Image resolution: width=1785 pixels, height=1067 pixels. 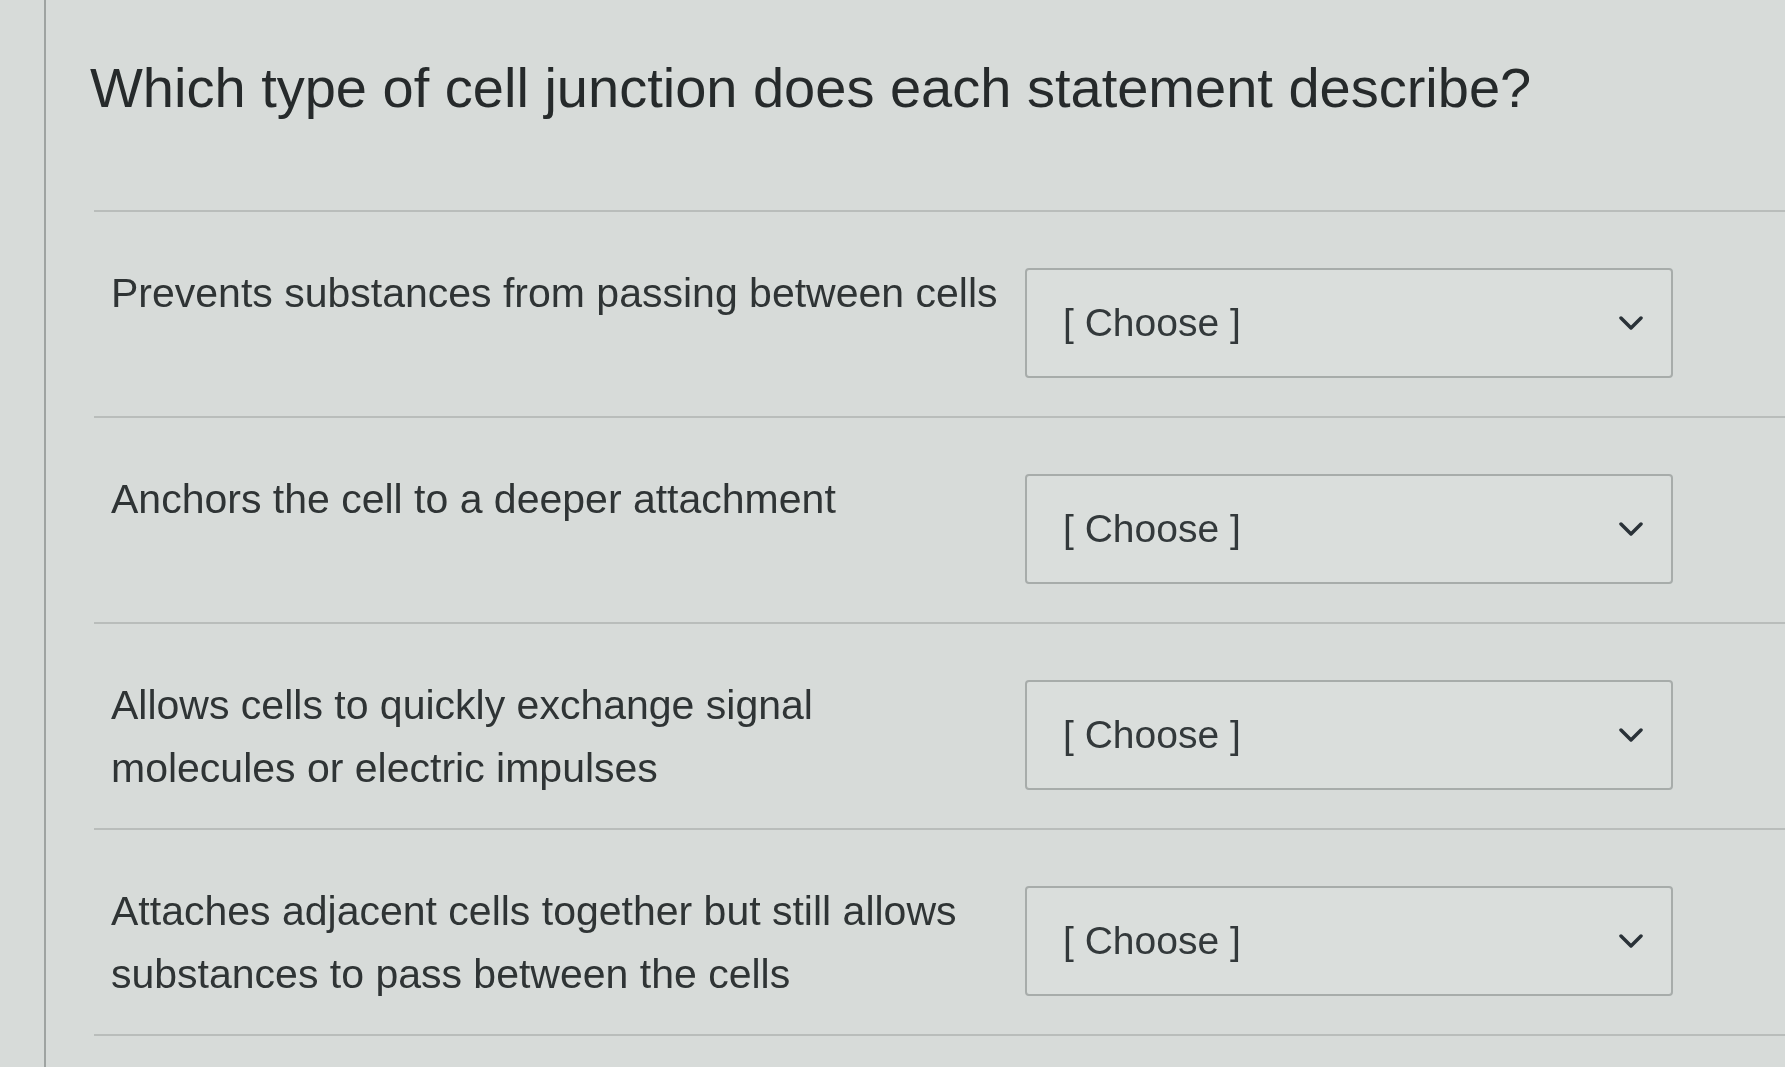 What do you see at coordinates (534, 943) in the screenshot?
I see `statement-text: Attaches adjacent cells together but still allows substances to pass between the cells` at bounding box center [534, 943].